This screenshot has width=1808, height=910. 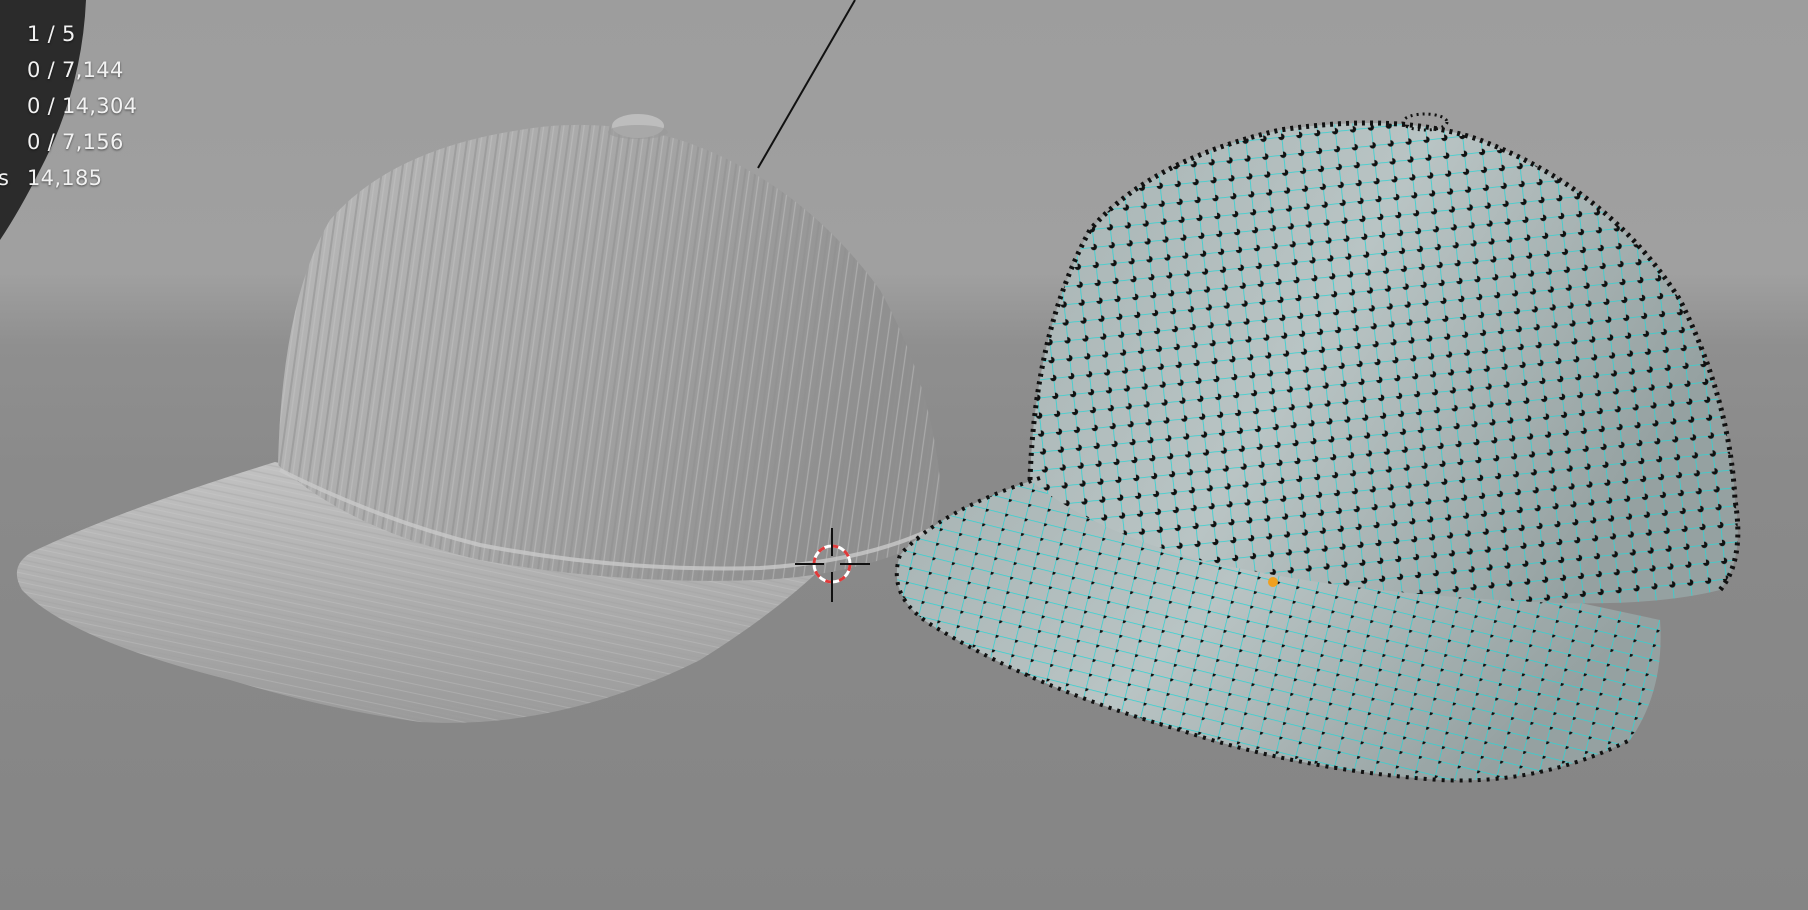 What do you see at coordinates (51, 34) in the screenshot?
I see `stat-objects: 1 / 5` at bounding box center [51, 34].